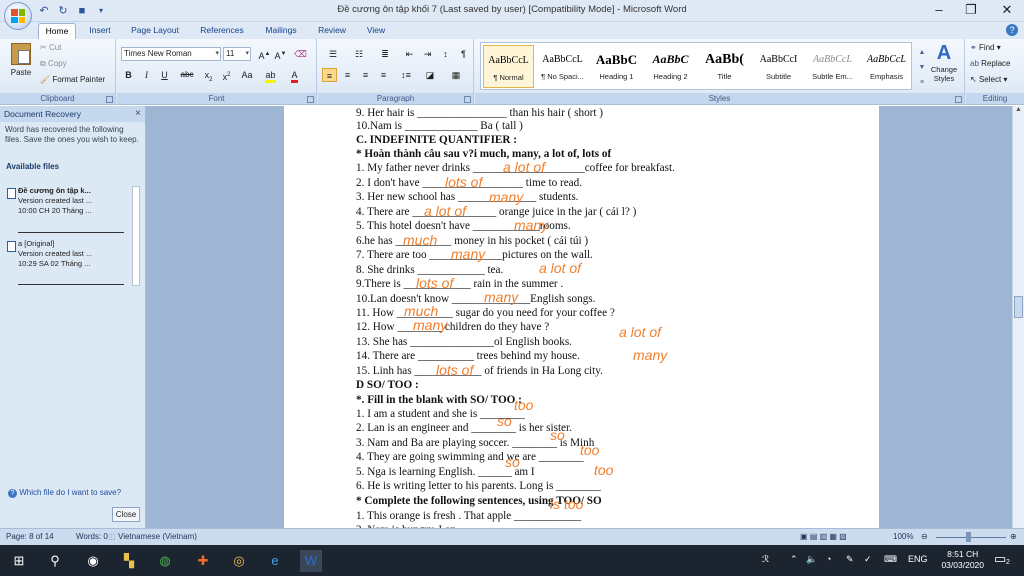  What do you see at coordinates (616, 66) in the screenshot?
I see `style-heading-1: AaBbC Heading 1` at bounding box center [616, 66].